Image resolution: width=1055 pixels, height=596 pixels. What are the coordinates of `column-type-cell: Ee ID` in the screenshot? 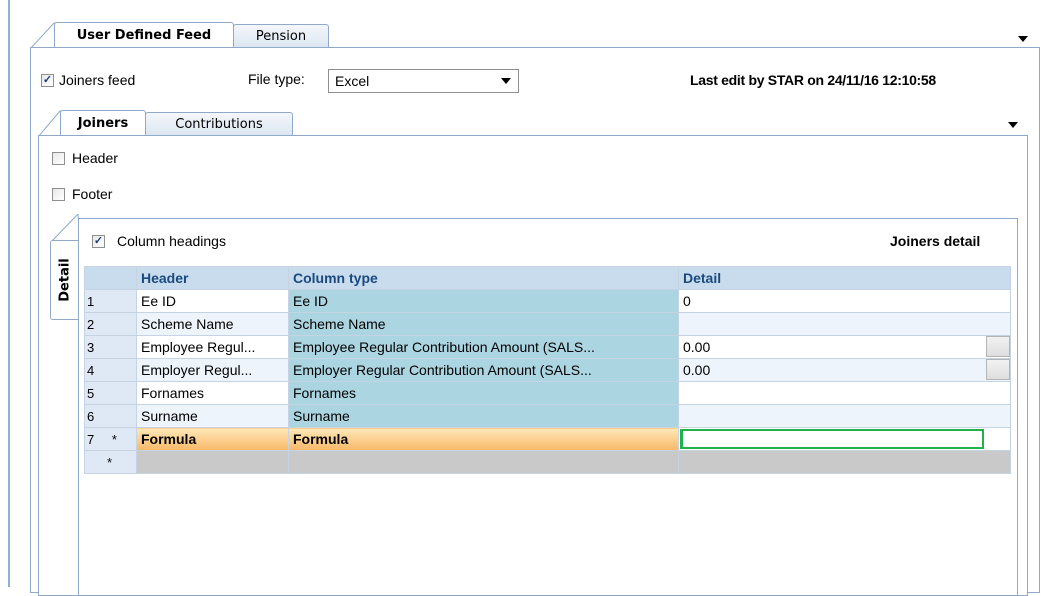 It's located at (483, 301).